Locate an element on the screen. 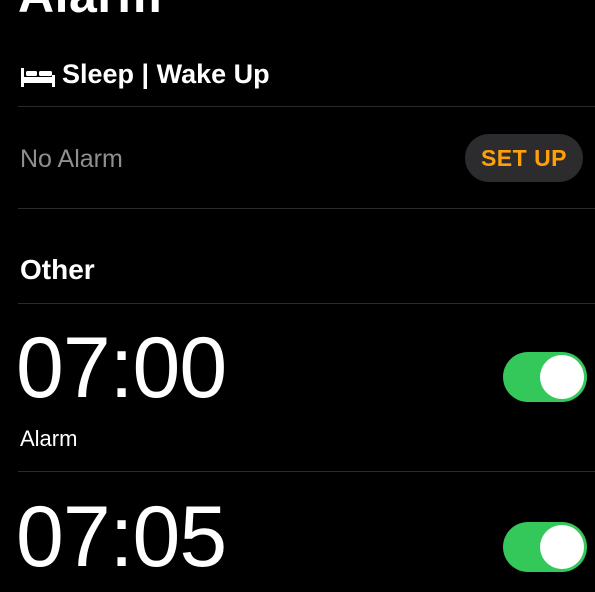 Image resolution: width=595 pixels, height=592 pixels. alarm-label: Alarm is located at coordinates (49, 438).